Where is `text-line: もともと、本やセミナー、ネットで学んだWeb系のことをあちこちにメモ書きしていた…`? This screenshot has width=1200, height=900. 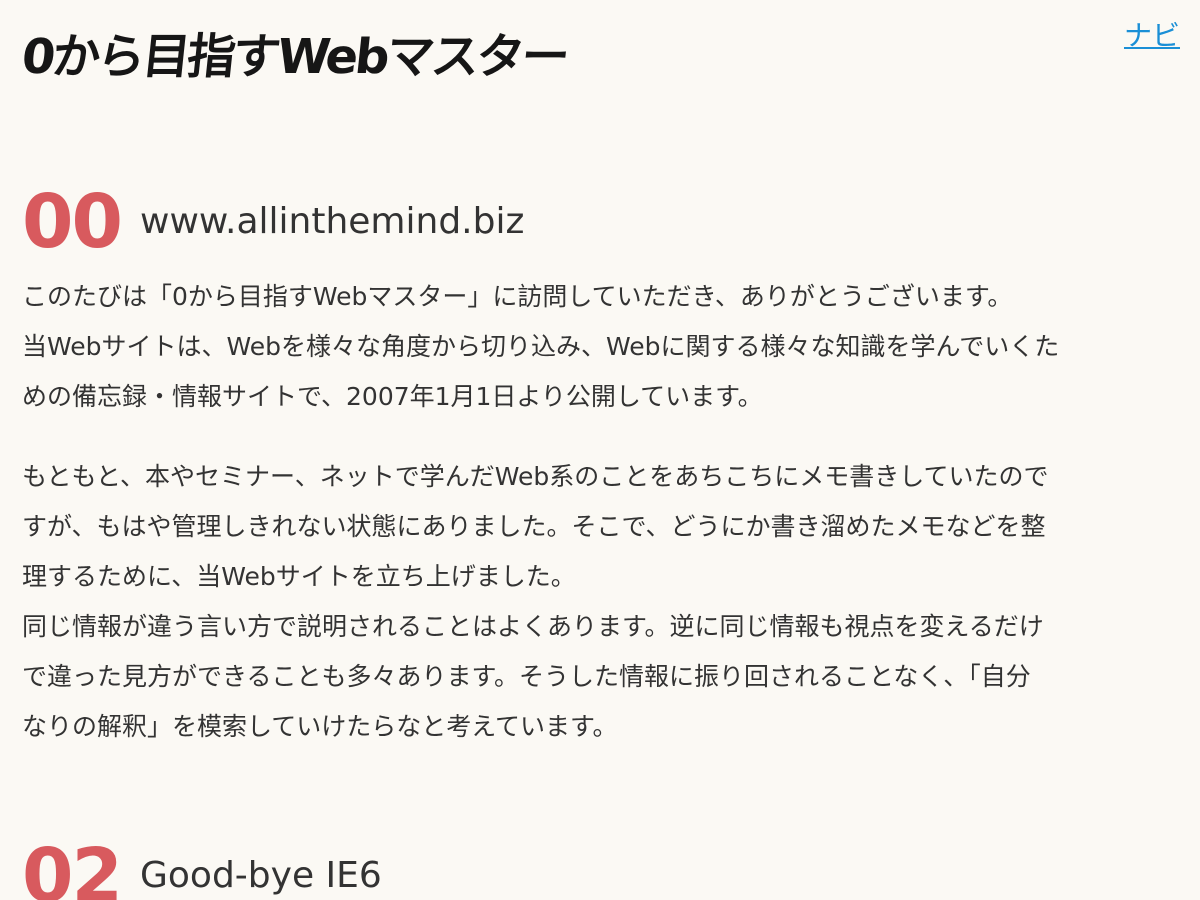
text-line: もともと、本やセミナー、ネットで学んだWeb系のことをあちこちにメモ書きしていた… is located at coordinates (535, 476).